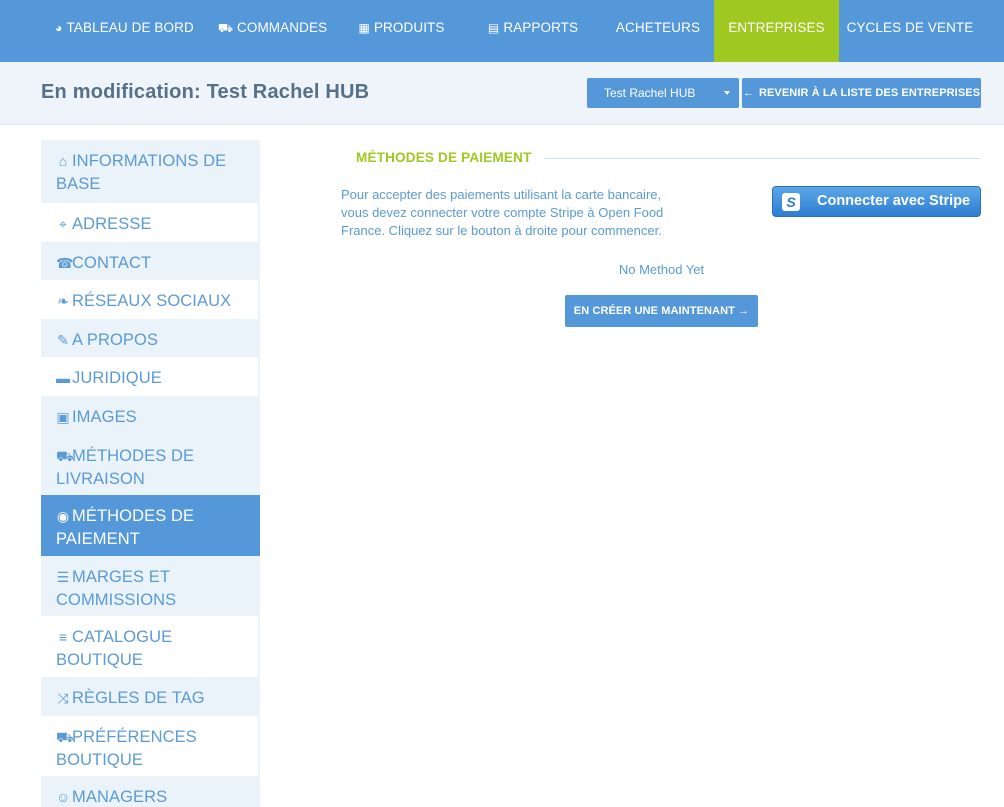 The width and height of the screenshot is (1004, 807). I want to click on nav-item-products: ▦ Produits, so click(401, 31).